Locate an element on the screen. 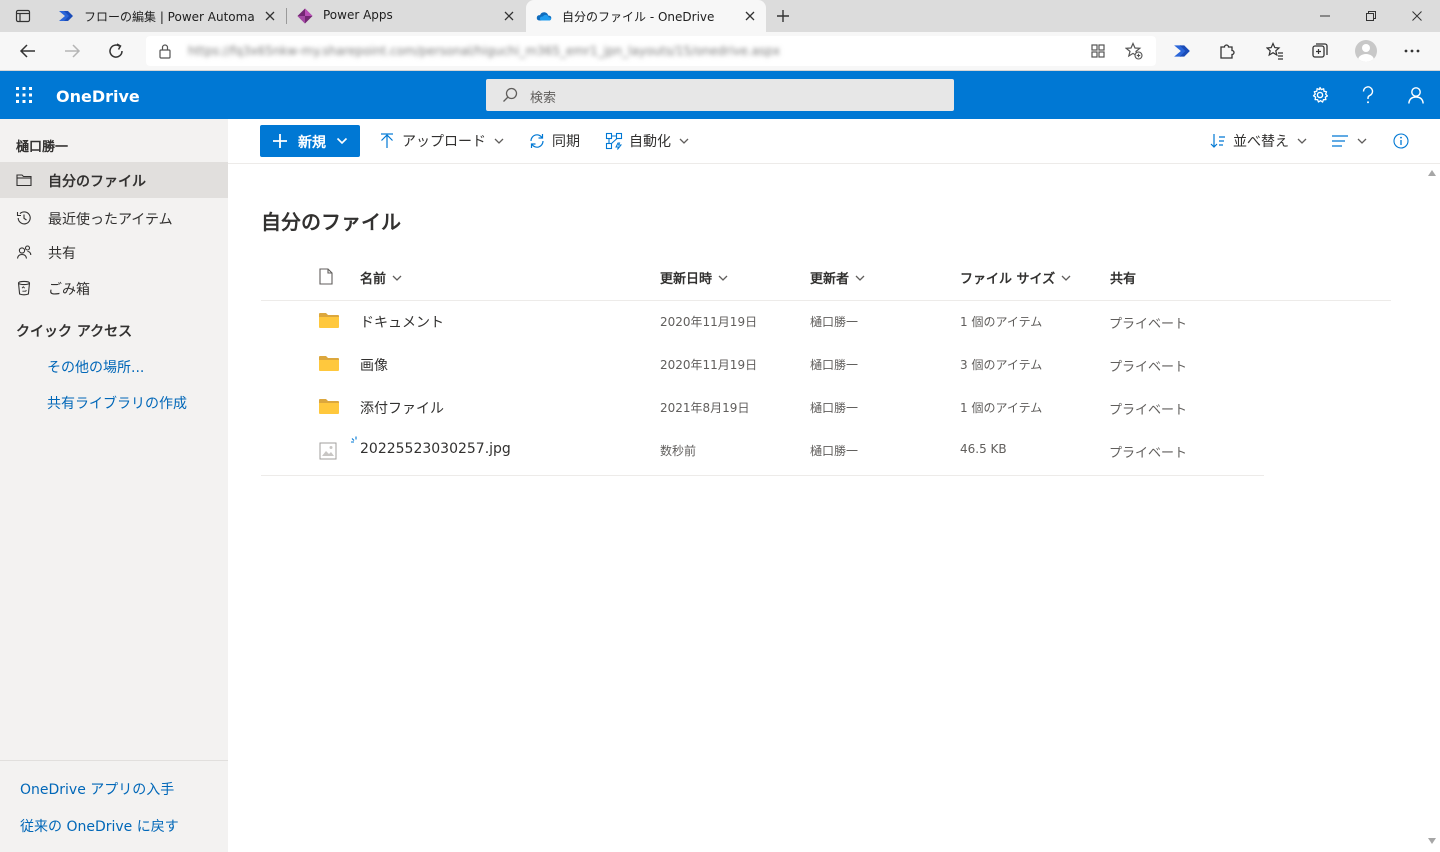  upload-label: アップロード is located at coordinates (444, 142).